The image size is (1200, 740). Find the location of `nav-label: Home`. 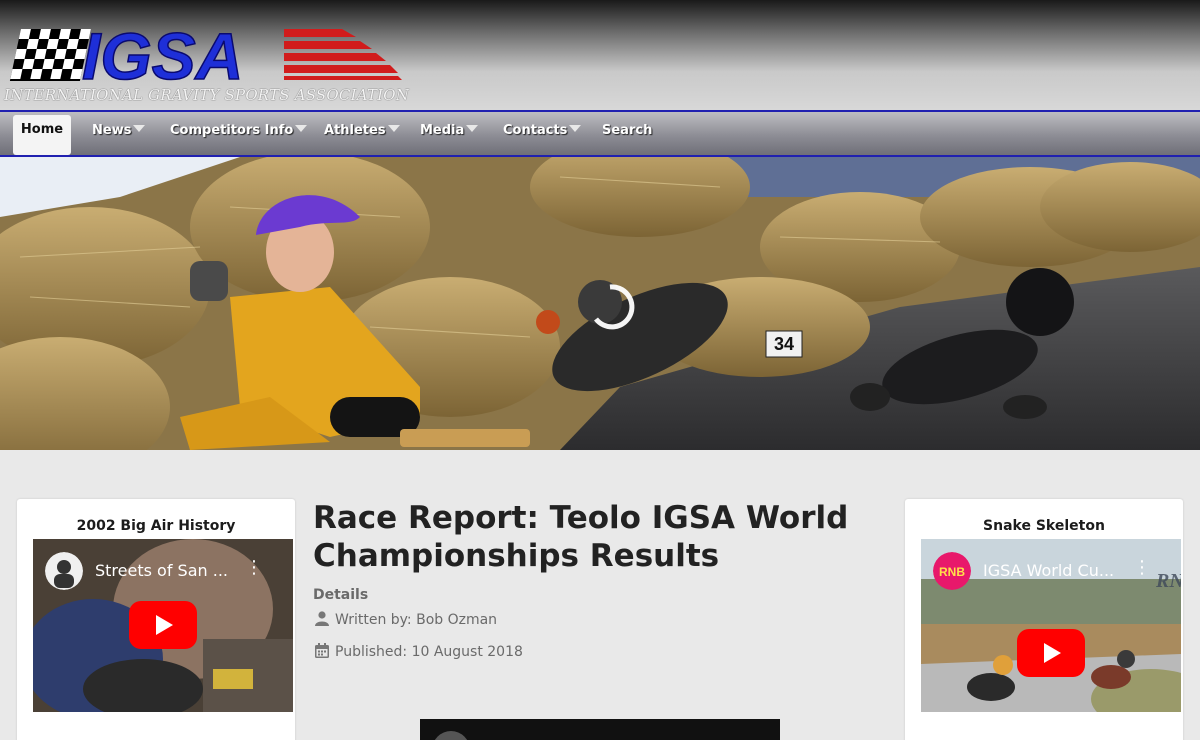

nav-label: Home is located at coordinates (42, 129).